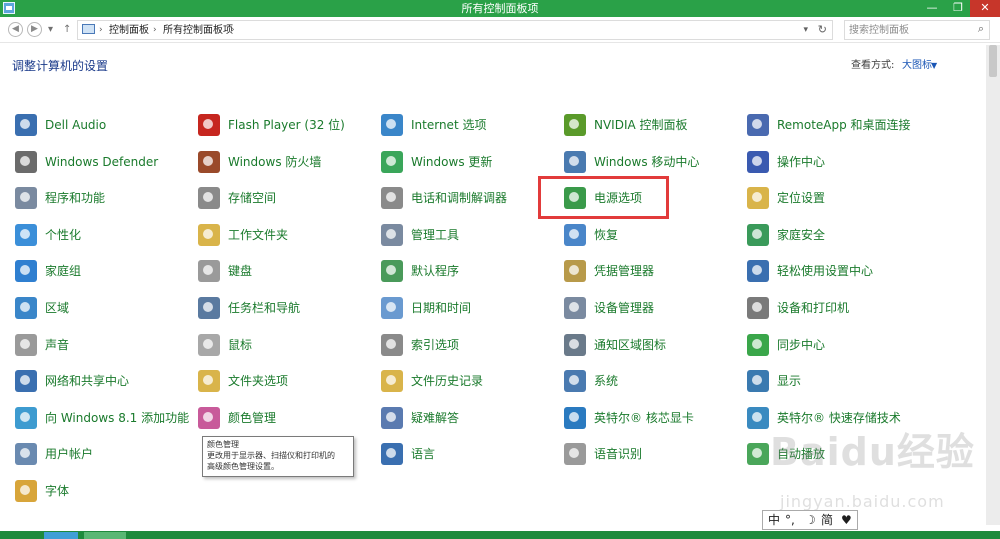  What do you see at coordinates (652, 418) in the screenshot?
I see `control-panel-item: 英特尔® 核芯显卡` at bounding box center [652, 418].